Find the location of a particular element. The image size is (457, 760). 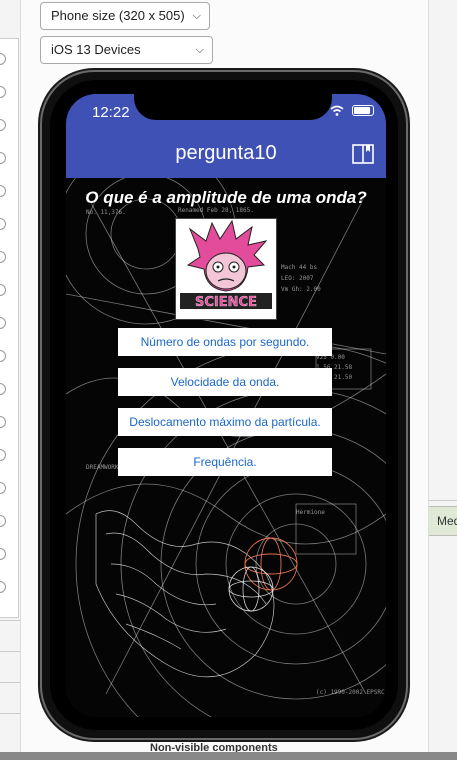

svg-text: No. 11,376. is located at coordinates (106, 212).